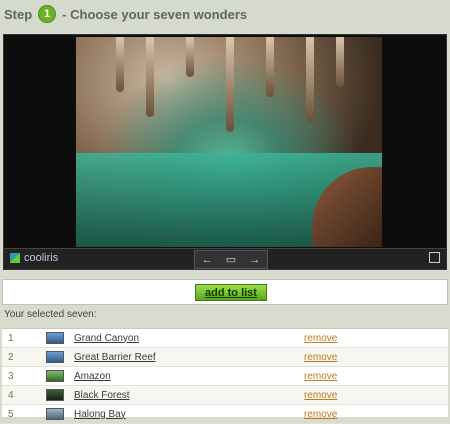 This screenshot has height=424, width=450. I want to click on item-name-link: Amazon, so click(189, 376).